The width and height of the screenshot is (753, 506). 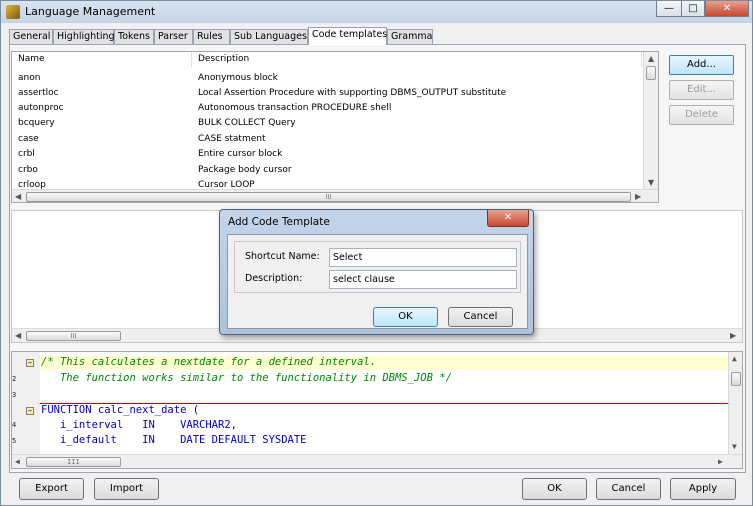 I want to click on title-bar: Language Management — □ ✕, so click(x=376, y=12).